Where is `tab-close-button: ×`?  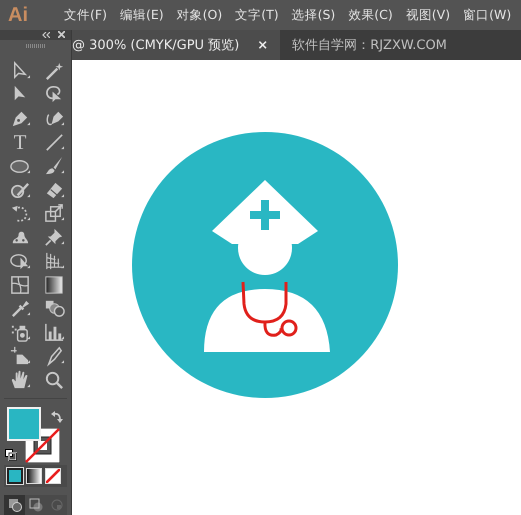
tab-close-button: × is located at coordinates (262, 45).